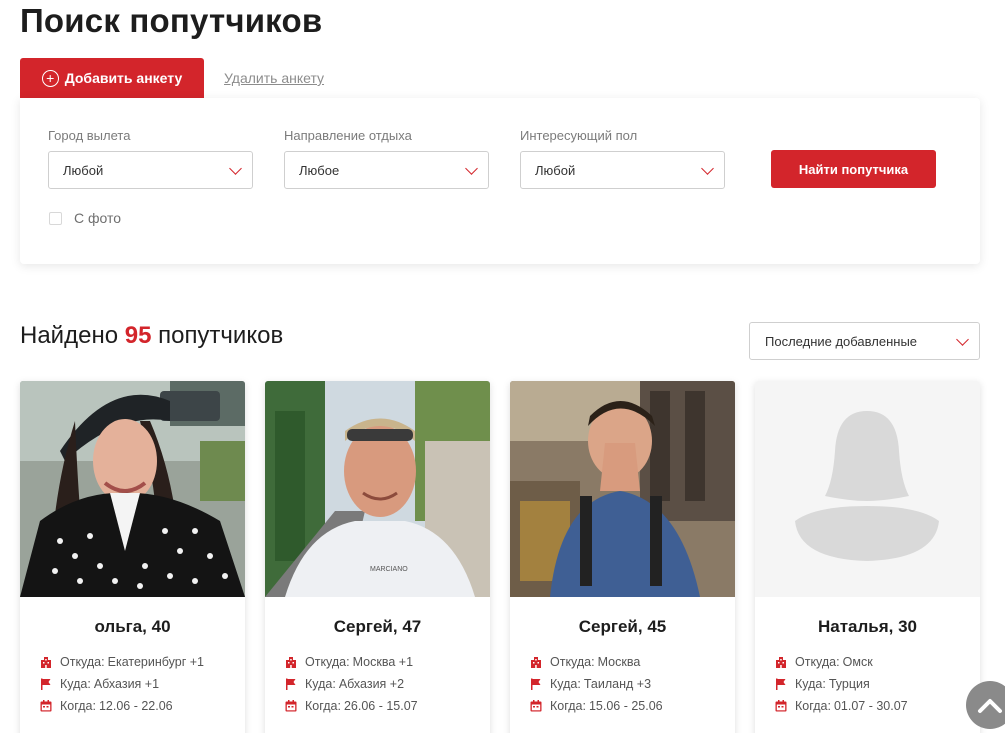 The width and height of the screenshot is (1005, 733). I want to click on from-value: Москва, so click(619, 662).